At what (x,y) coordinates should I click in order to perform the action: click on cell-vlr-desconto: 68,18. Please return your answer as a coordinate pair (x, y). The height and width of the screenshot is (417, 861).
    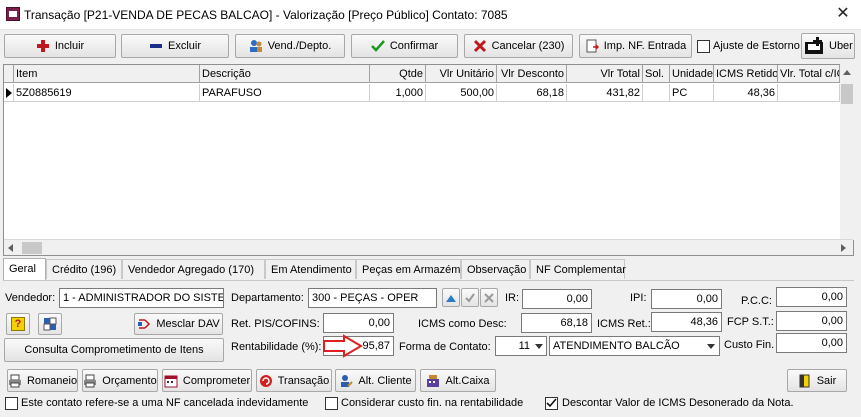
    Looking at the image, I should click on (532, 93).